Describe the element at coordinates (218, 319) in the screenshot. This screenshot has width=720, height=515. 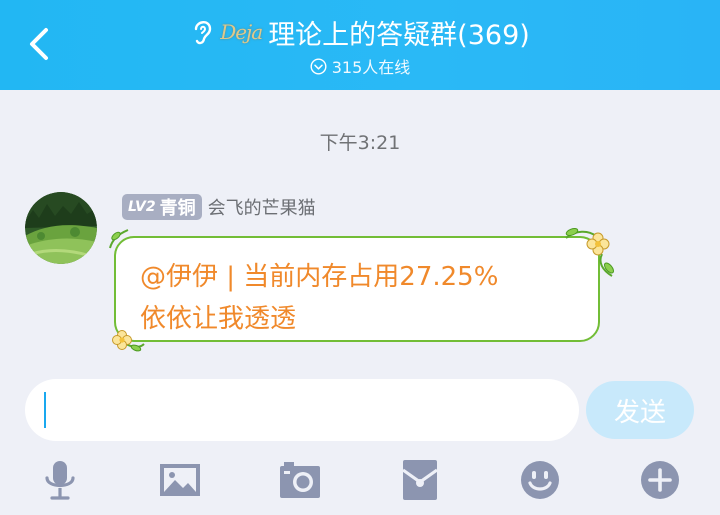
I see `message-line-2: 依依让我透透` at that location.